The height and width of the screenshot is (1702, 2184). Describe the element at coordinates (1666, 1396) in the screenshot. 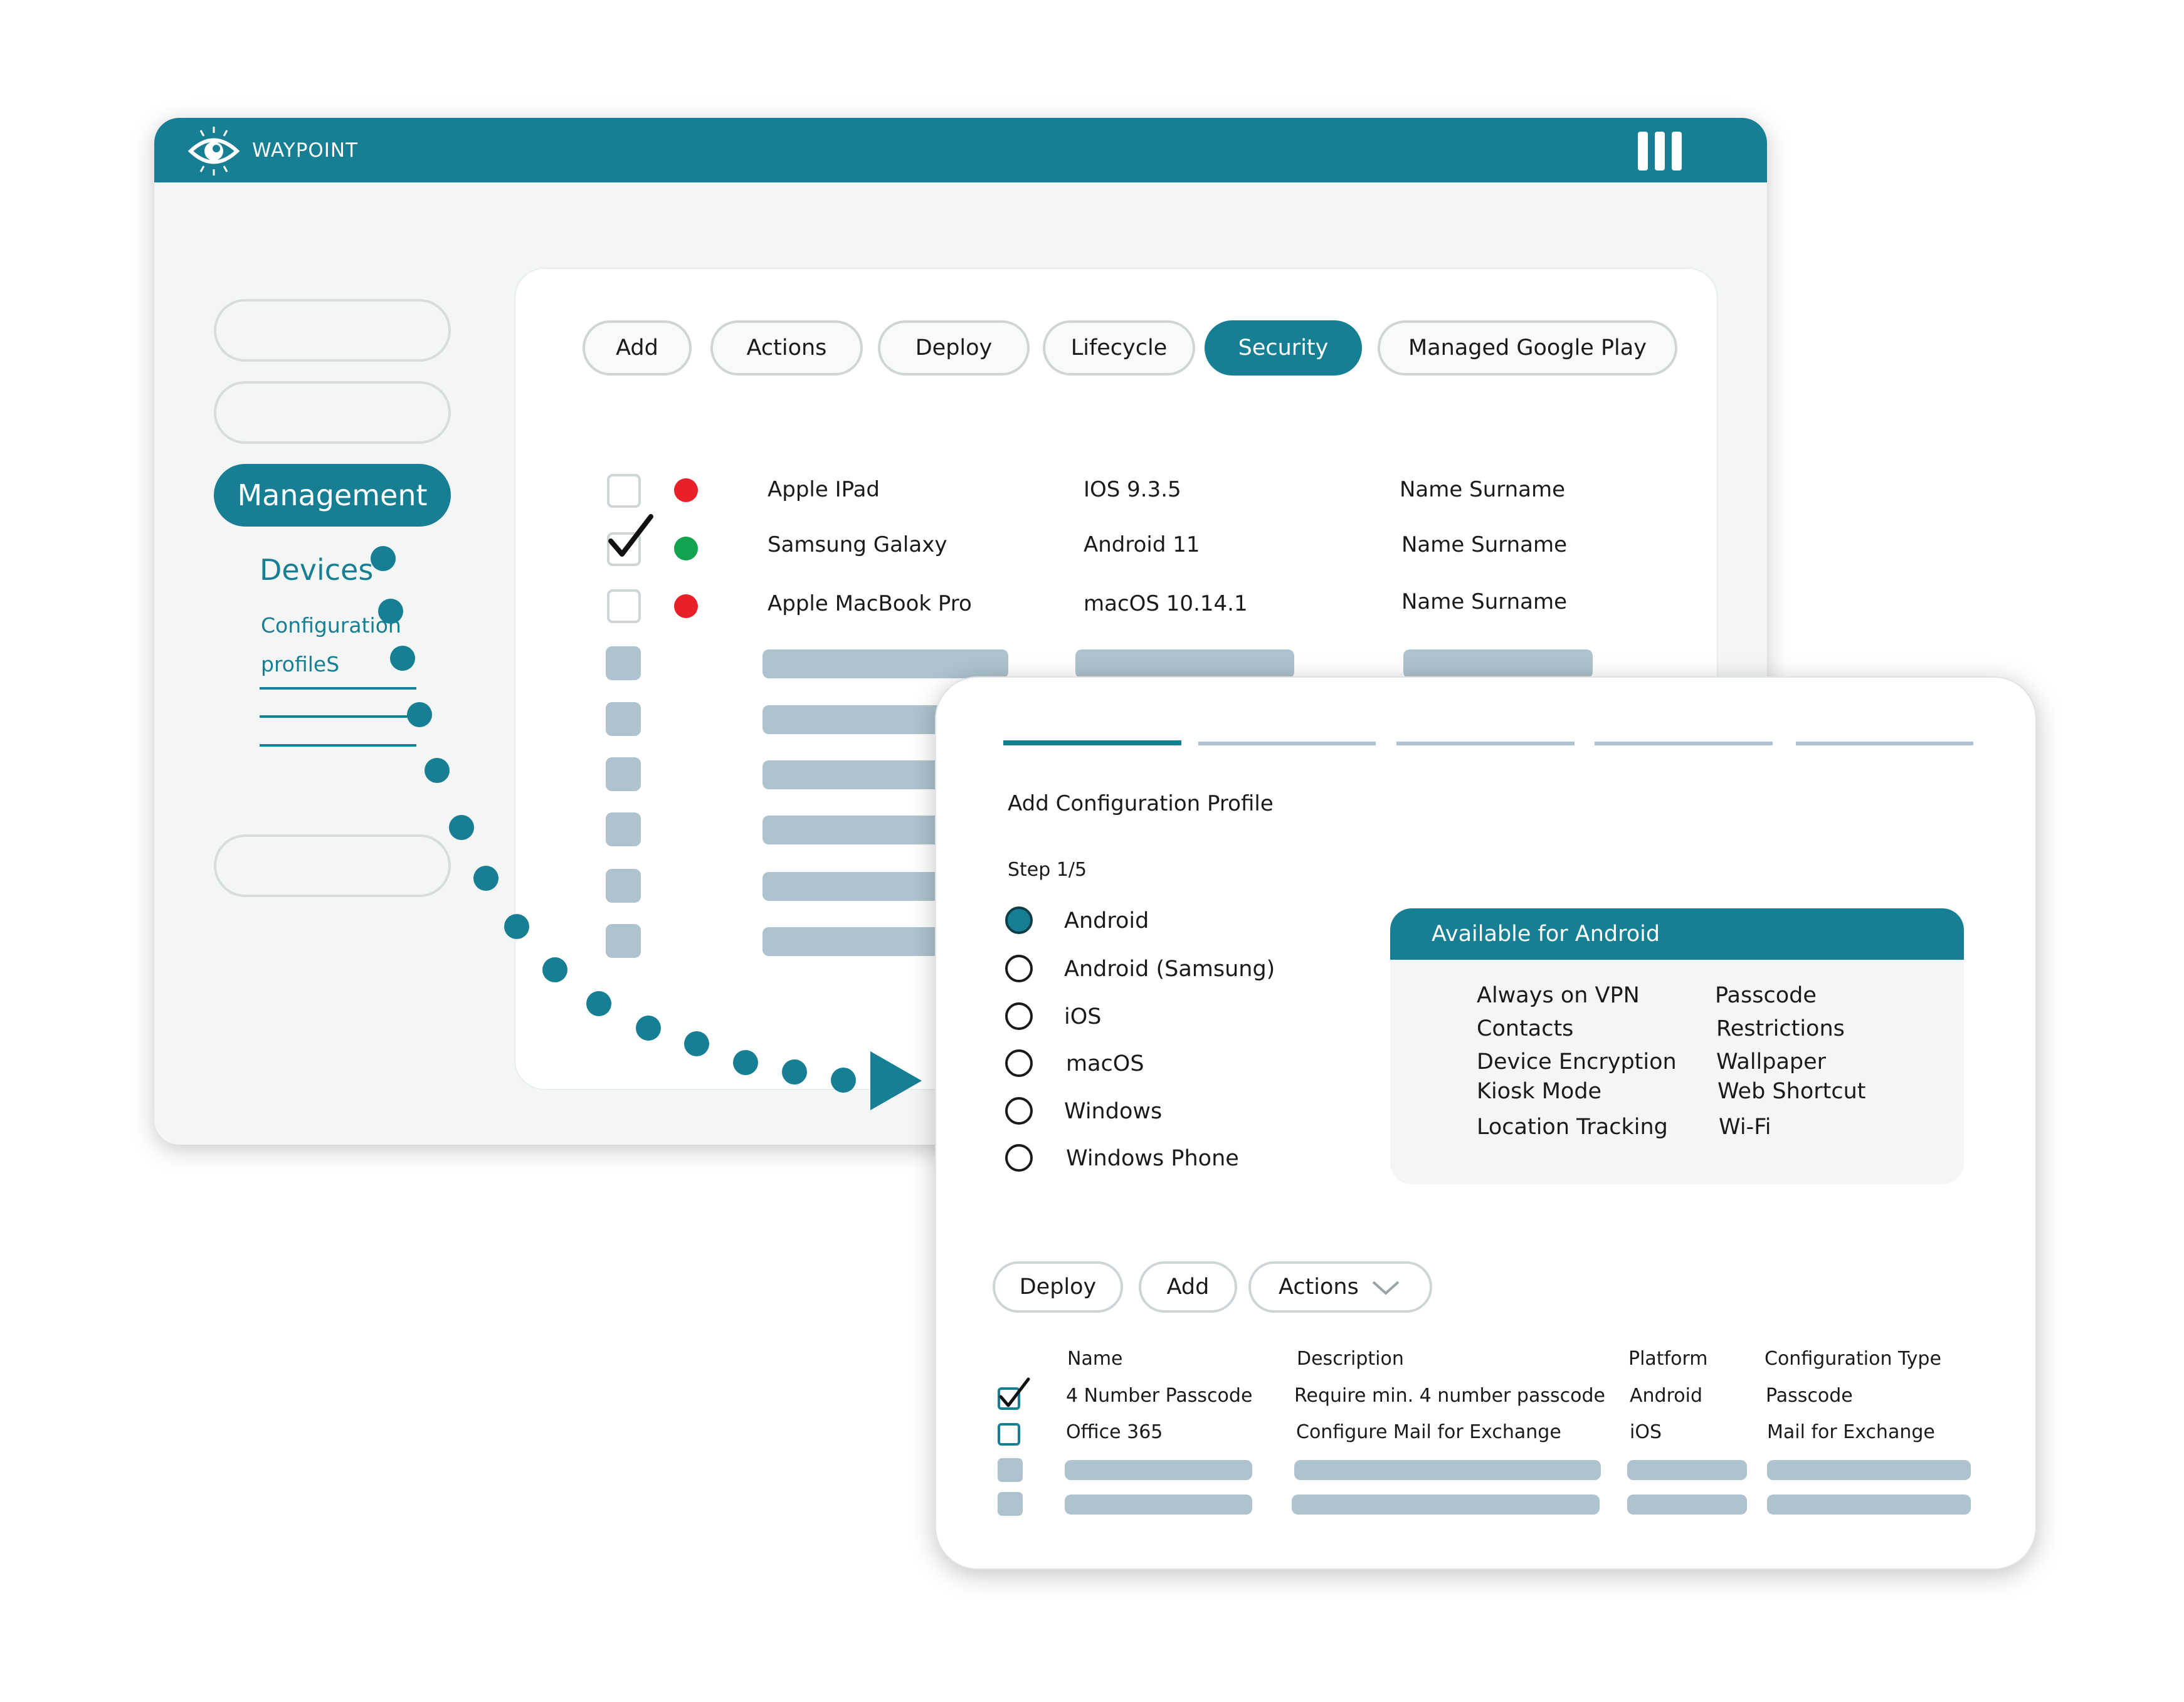

I see `profile-platform: Android` at that location.